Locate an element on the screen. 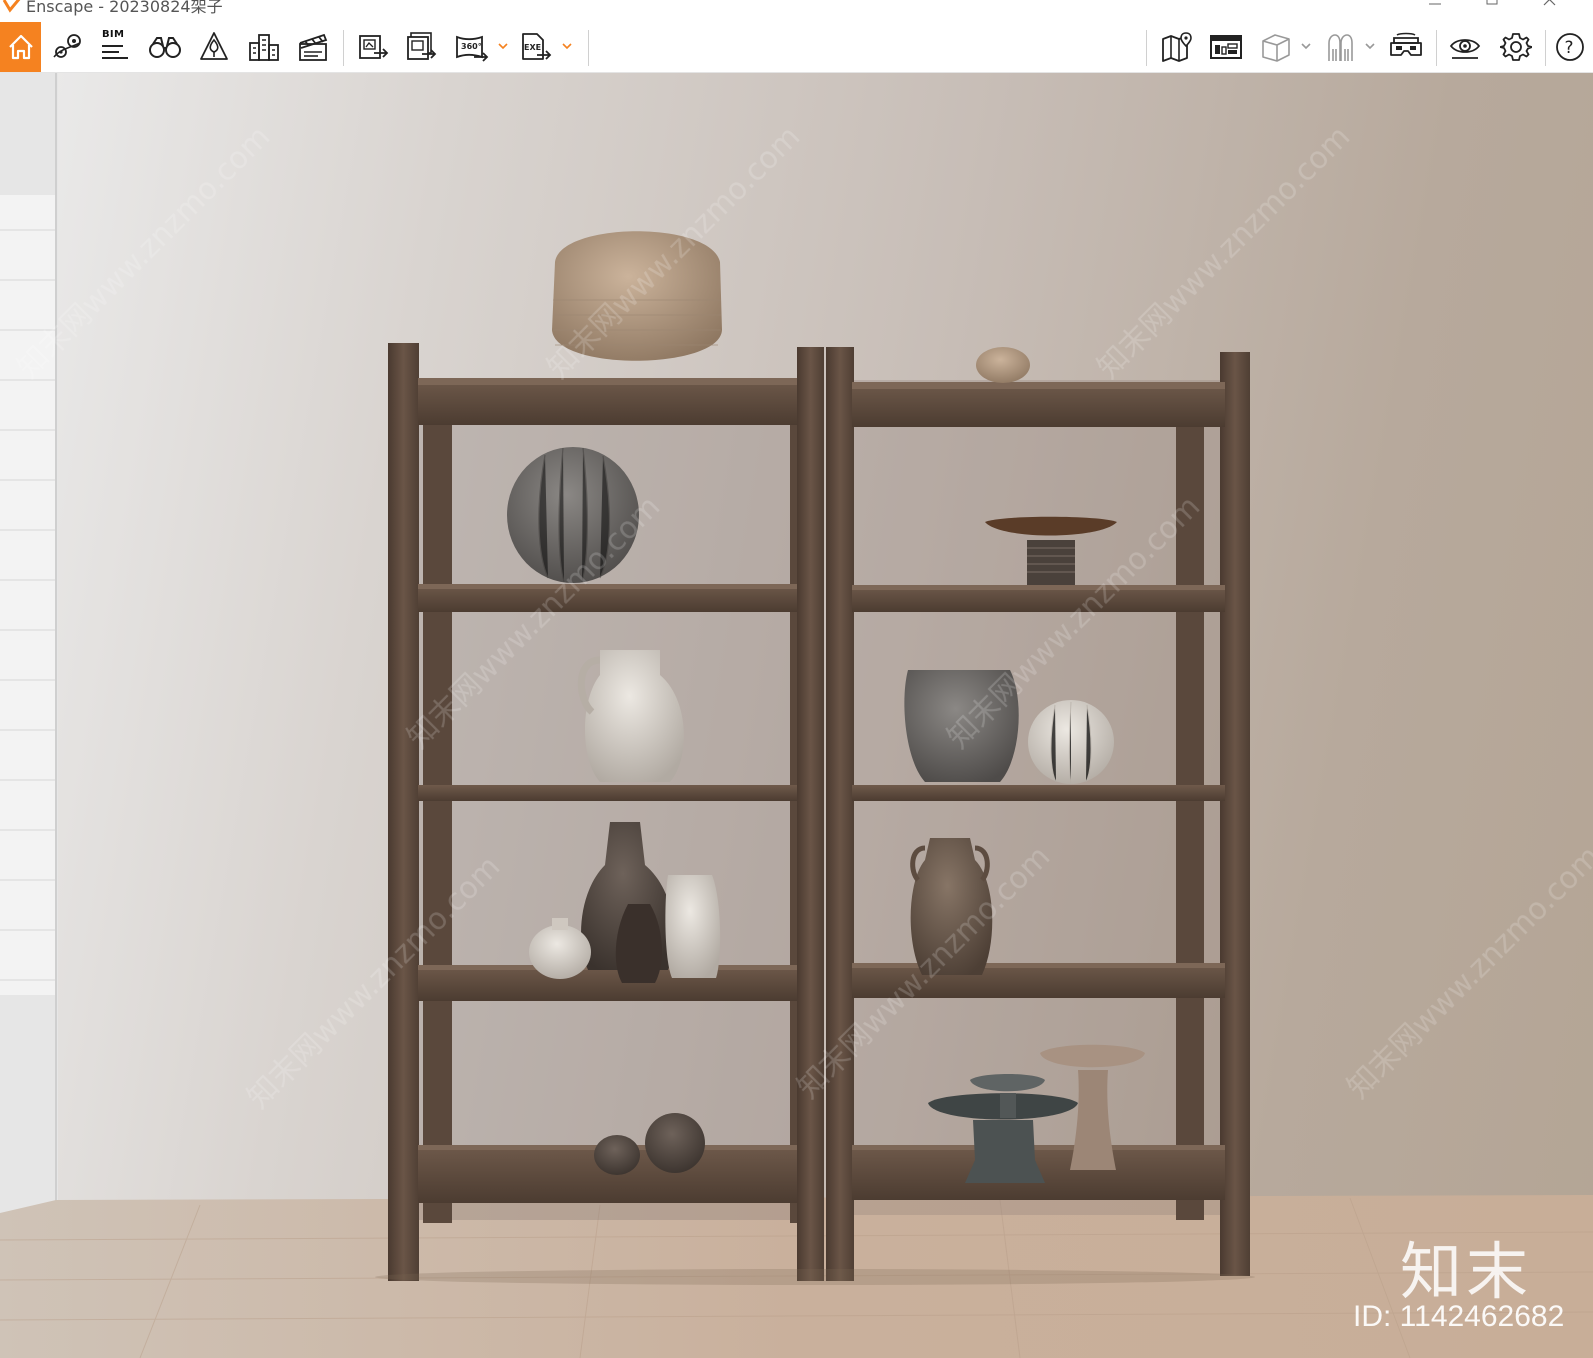 The height and width of the screenshot is (1358, 1593). asset-library-button is located at coordinates (214, 47).